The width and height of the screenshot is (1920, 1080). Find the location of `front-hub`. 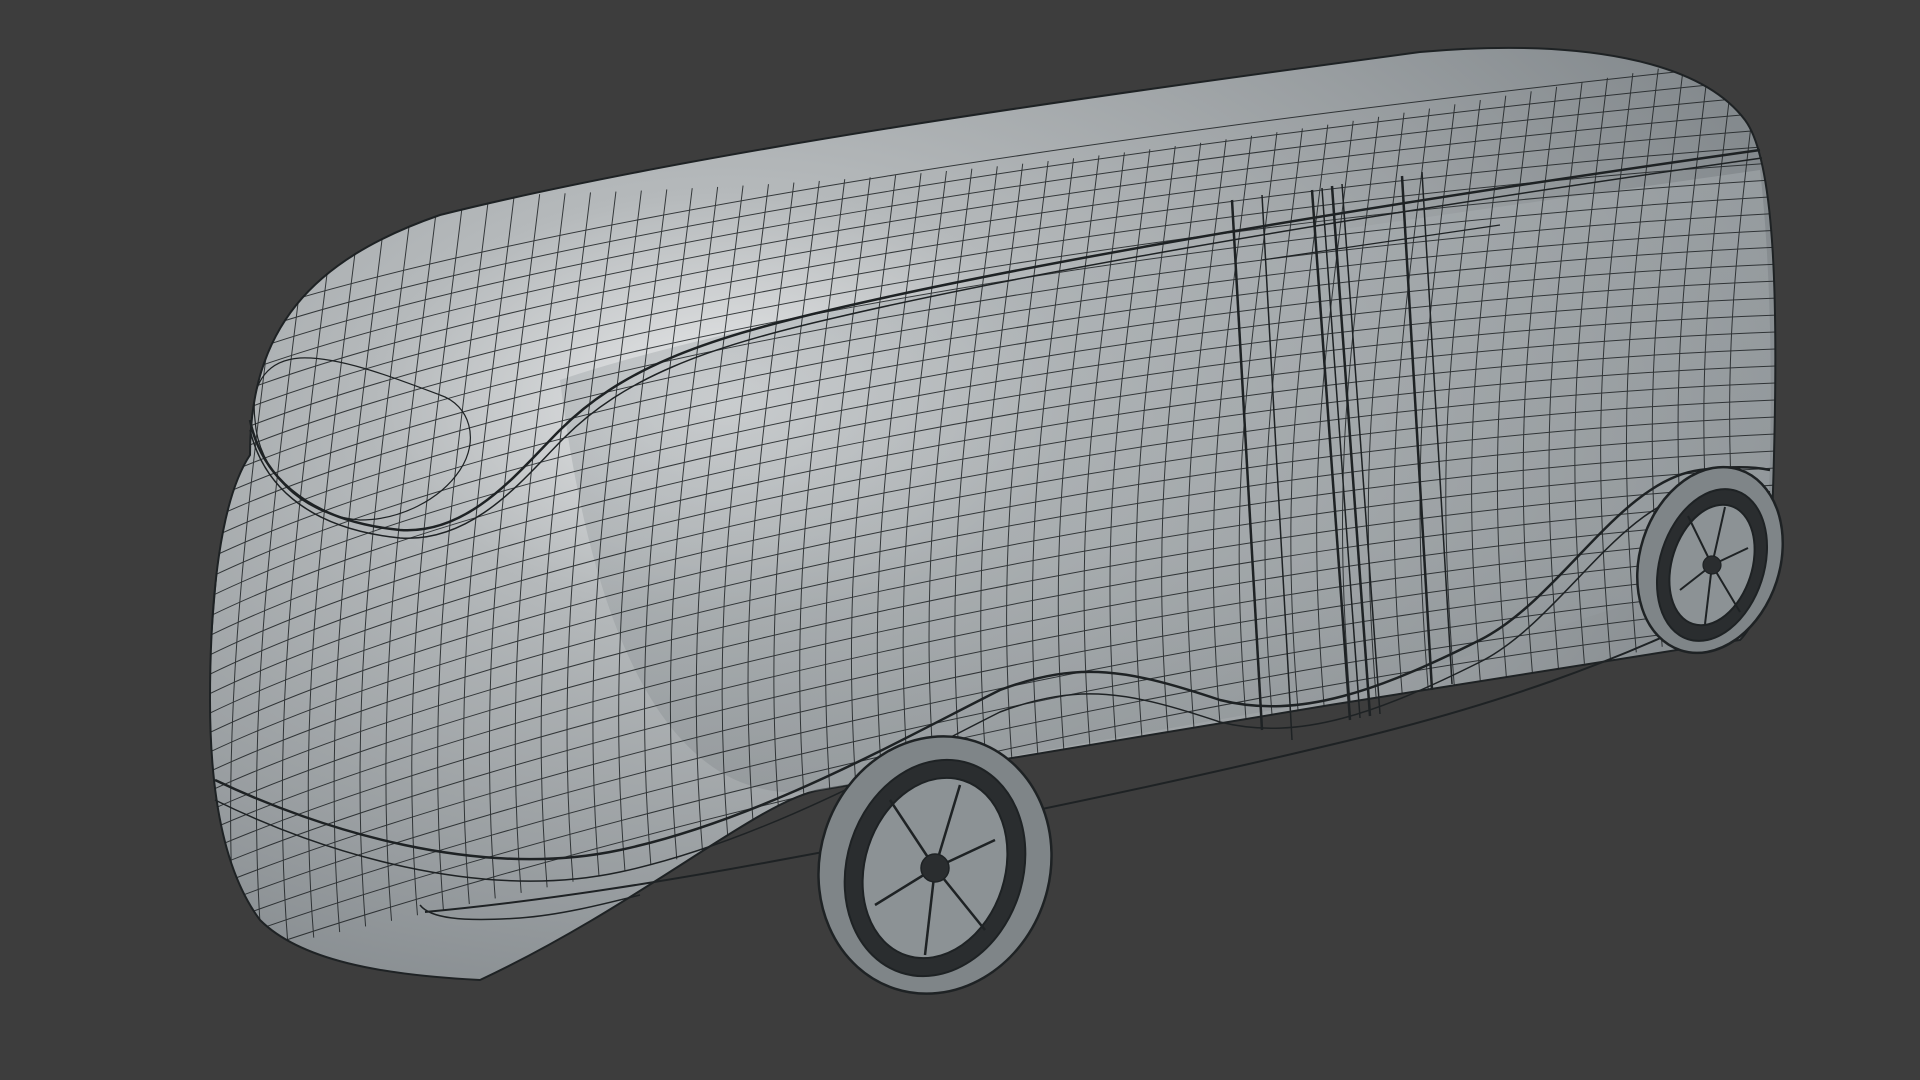

front-hub is located at coordinates (935, 868).